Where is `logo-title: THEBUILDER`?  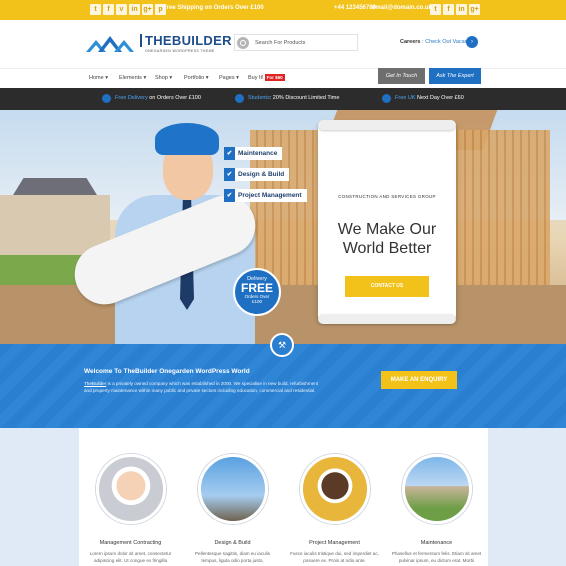 logo-title: THEBUILDER is located at coordinates (186, 40).